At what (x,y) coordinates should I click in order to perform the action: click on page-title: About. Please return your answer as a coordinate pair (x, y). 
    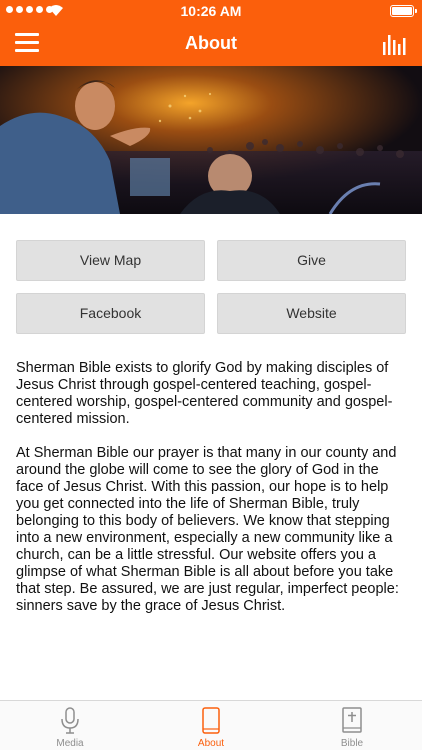
    Looking at the image, I should click on (211, 43).